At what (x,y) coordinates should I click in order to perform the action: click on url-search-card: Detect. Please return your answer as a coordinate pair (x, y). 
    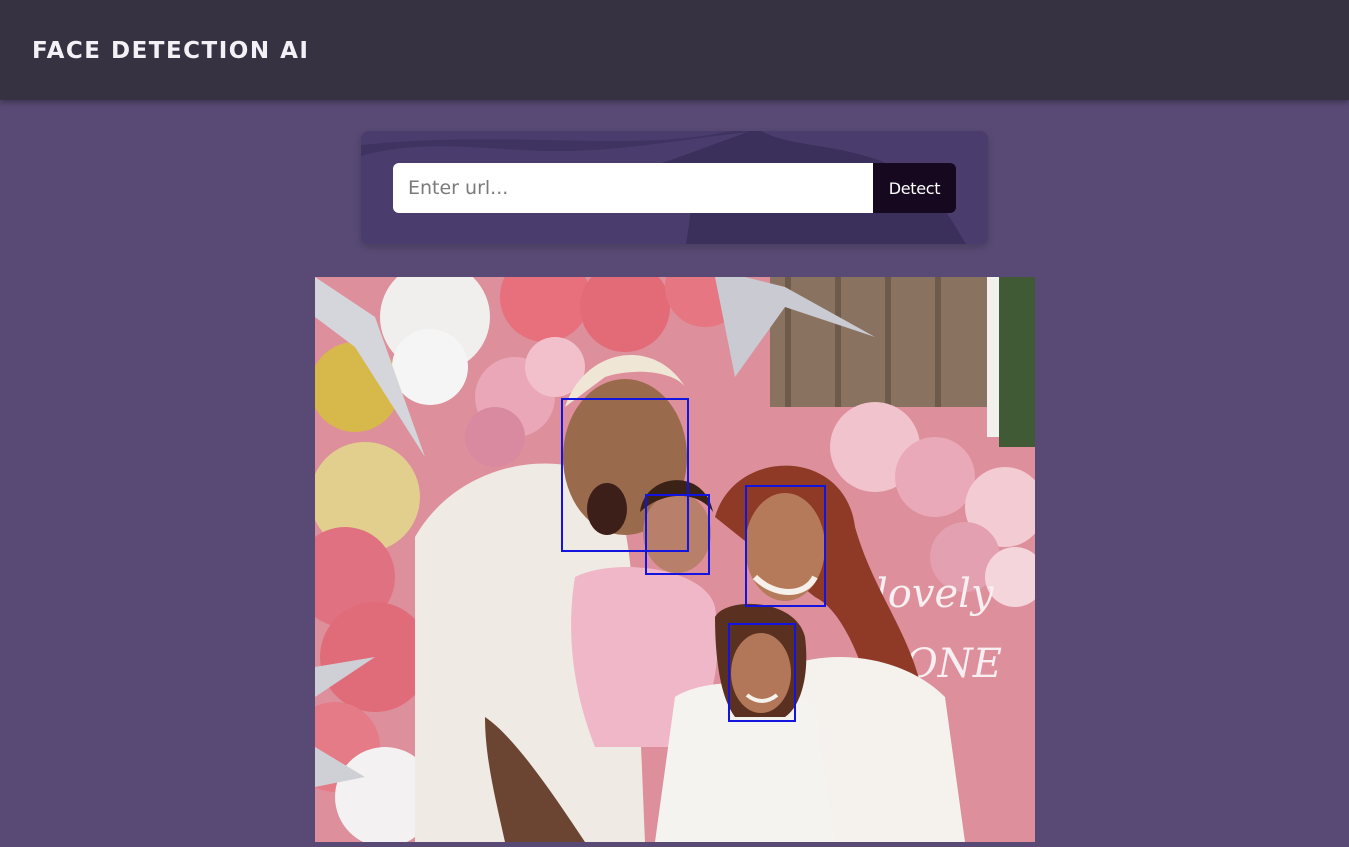
    Looking at the image, I should click on (674, 187).